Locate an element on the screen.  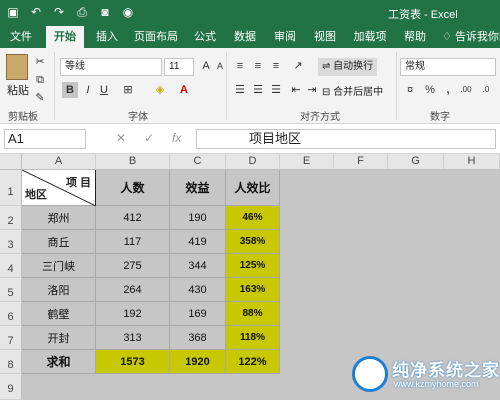
region-cell: 洛阳 is located at coordinates (59, 290).